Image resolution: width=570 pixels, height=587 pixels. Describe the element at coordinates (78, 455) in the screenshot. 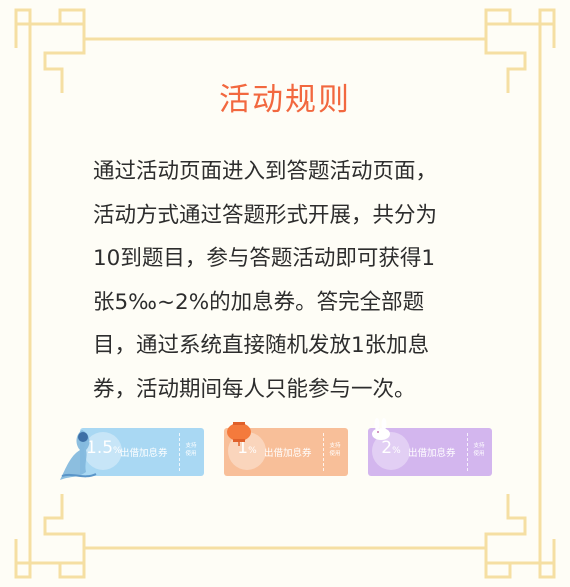

I see `fairy-figure-icon` at that location.